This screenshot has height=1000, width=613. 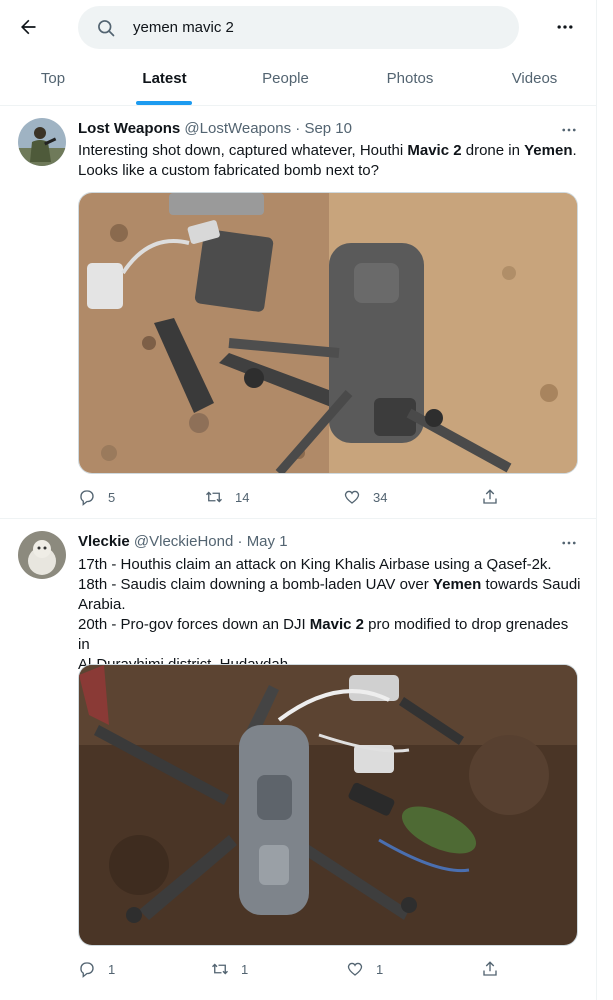 I want to click on more-options-button, so click(x=565, y=27).